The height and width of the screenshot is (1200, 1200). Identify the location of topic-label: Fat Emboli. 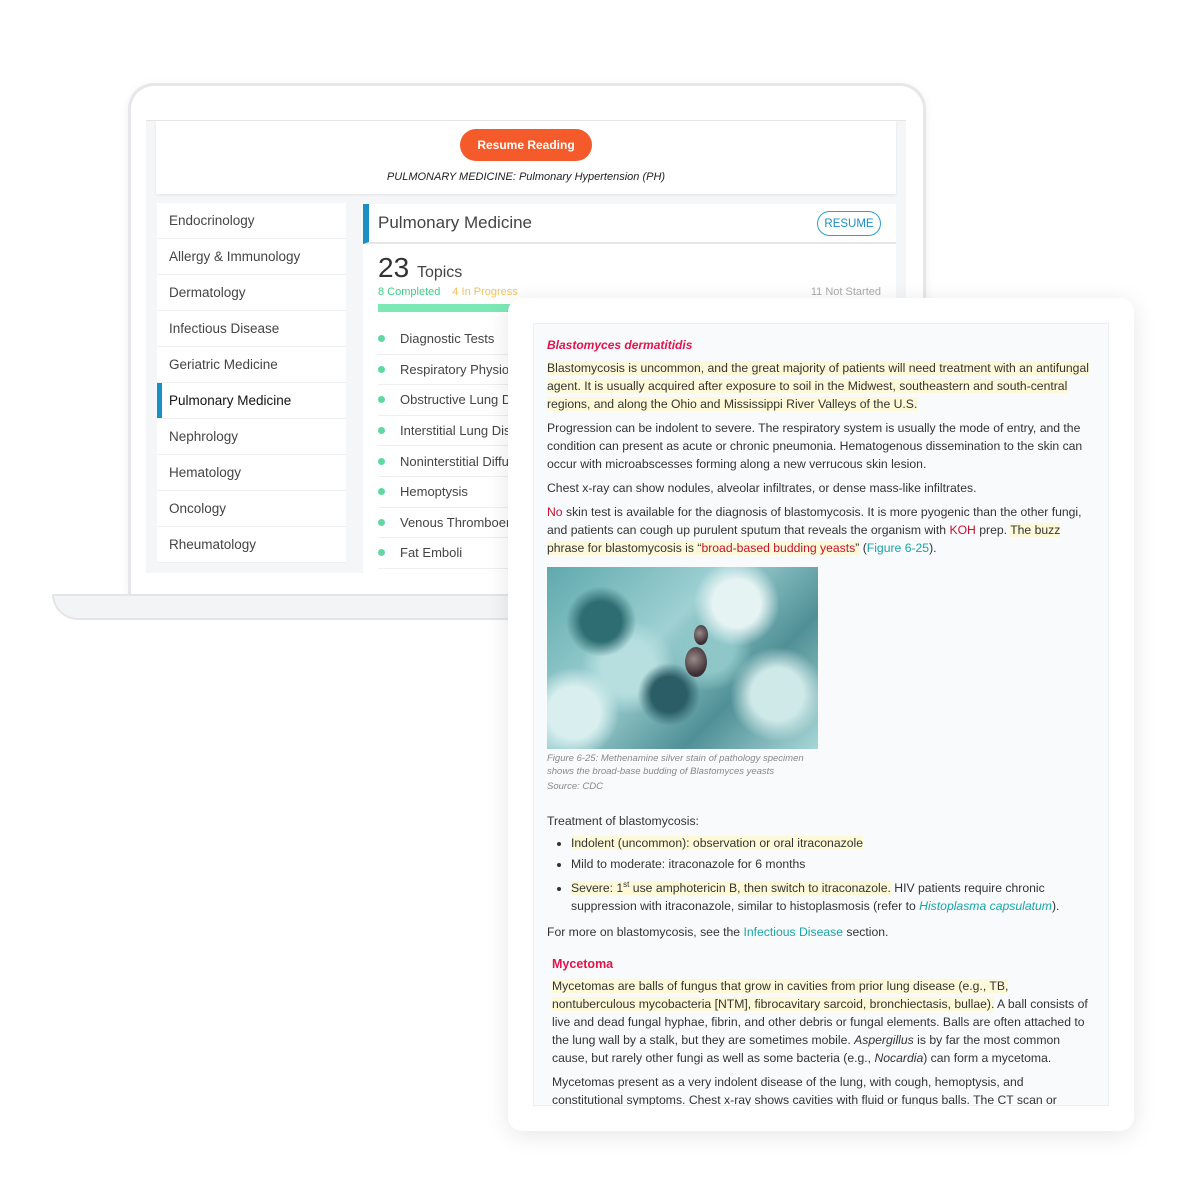
(431, 553).